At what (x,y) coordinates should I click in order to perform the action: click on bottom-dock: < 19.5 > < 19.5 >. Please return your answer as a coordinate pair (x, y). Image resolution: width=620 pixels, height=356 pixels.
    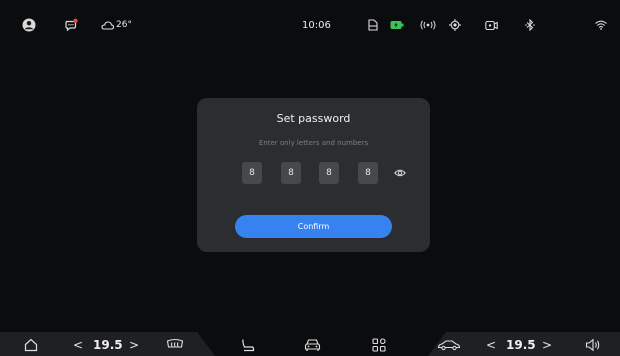
    Looking at the image, I should click on (310, 344).